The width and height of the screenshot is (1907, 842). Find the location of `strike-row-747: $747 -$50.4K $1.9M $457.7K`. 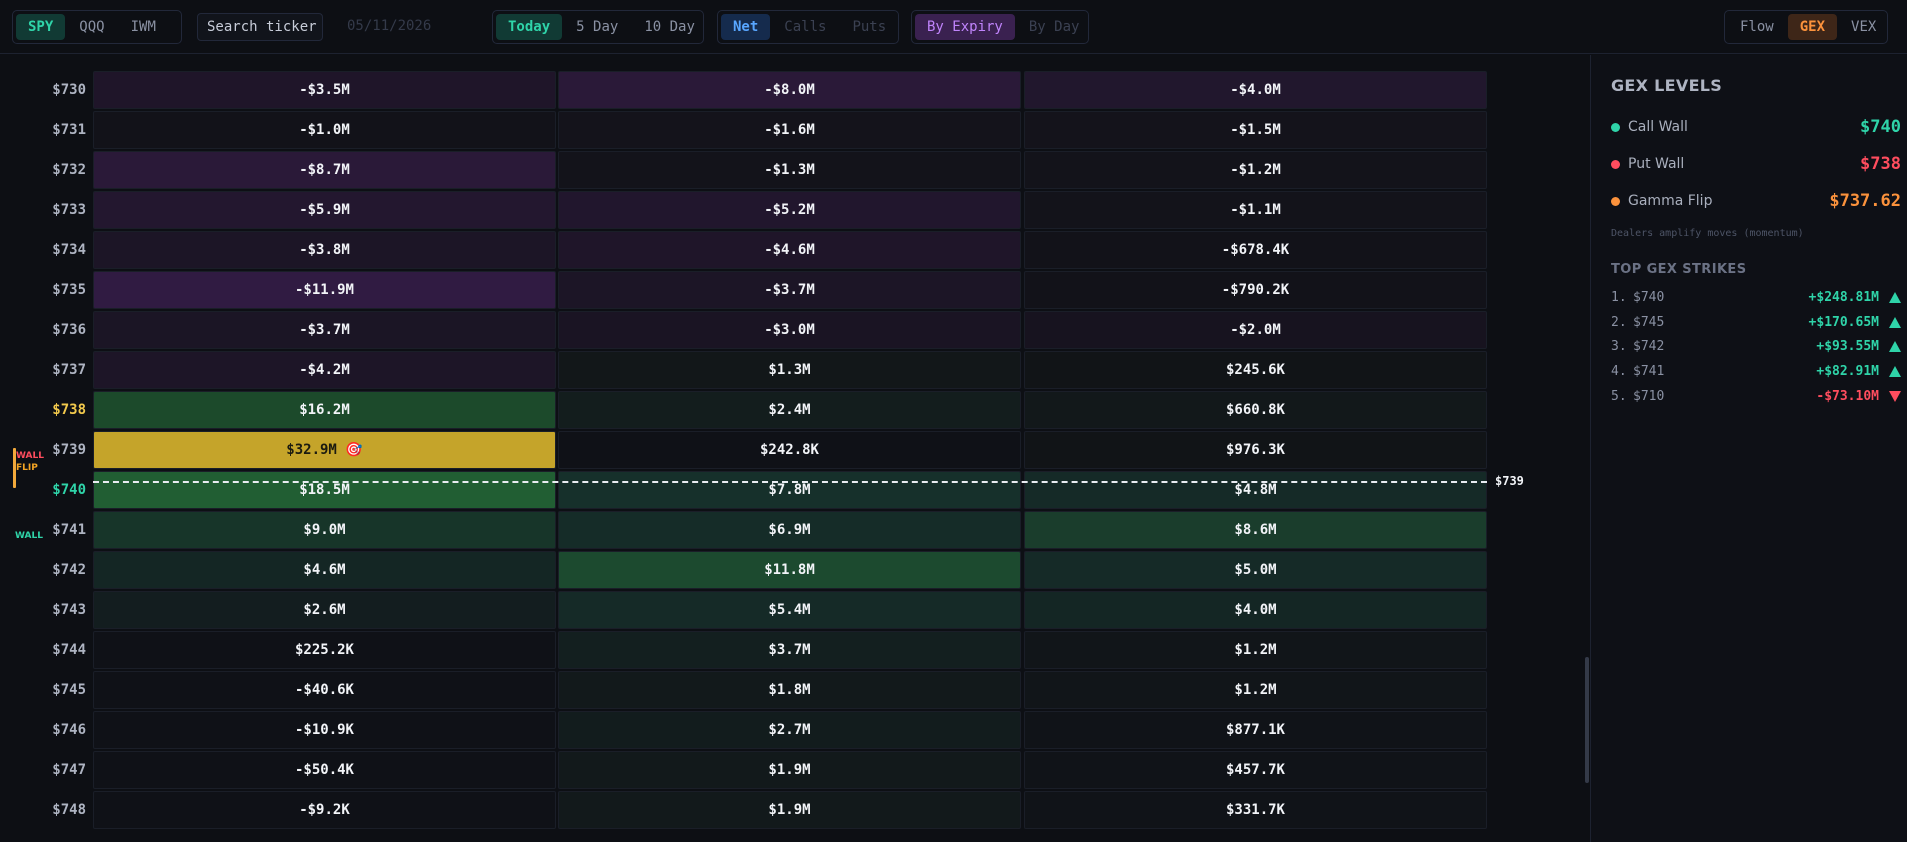

strike-row-747: $747 -$50.4K $1.9M $457.7K is located at coordinates (750, 770).